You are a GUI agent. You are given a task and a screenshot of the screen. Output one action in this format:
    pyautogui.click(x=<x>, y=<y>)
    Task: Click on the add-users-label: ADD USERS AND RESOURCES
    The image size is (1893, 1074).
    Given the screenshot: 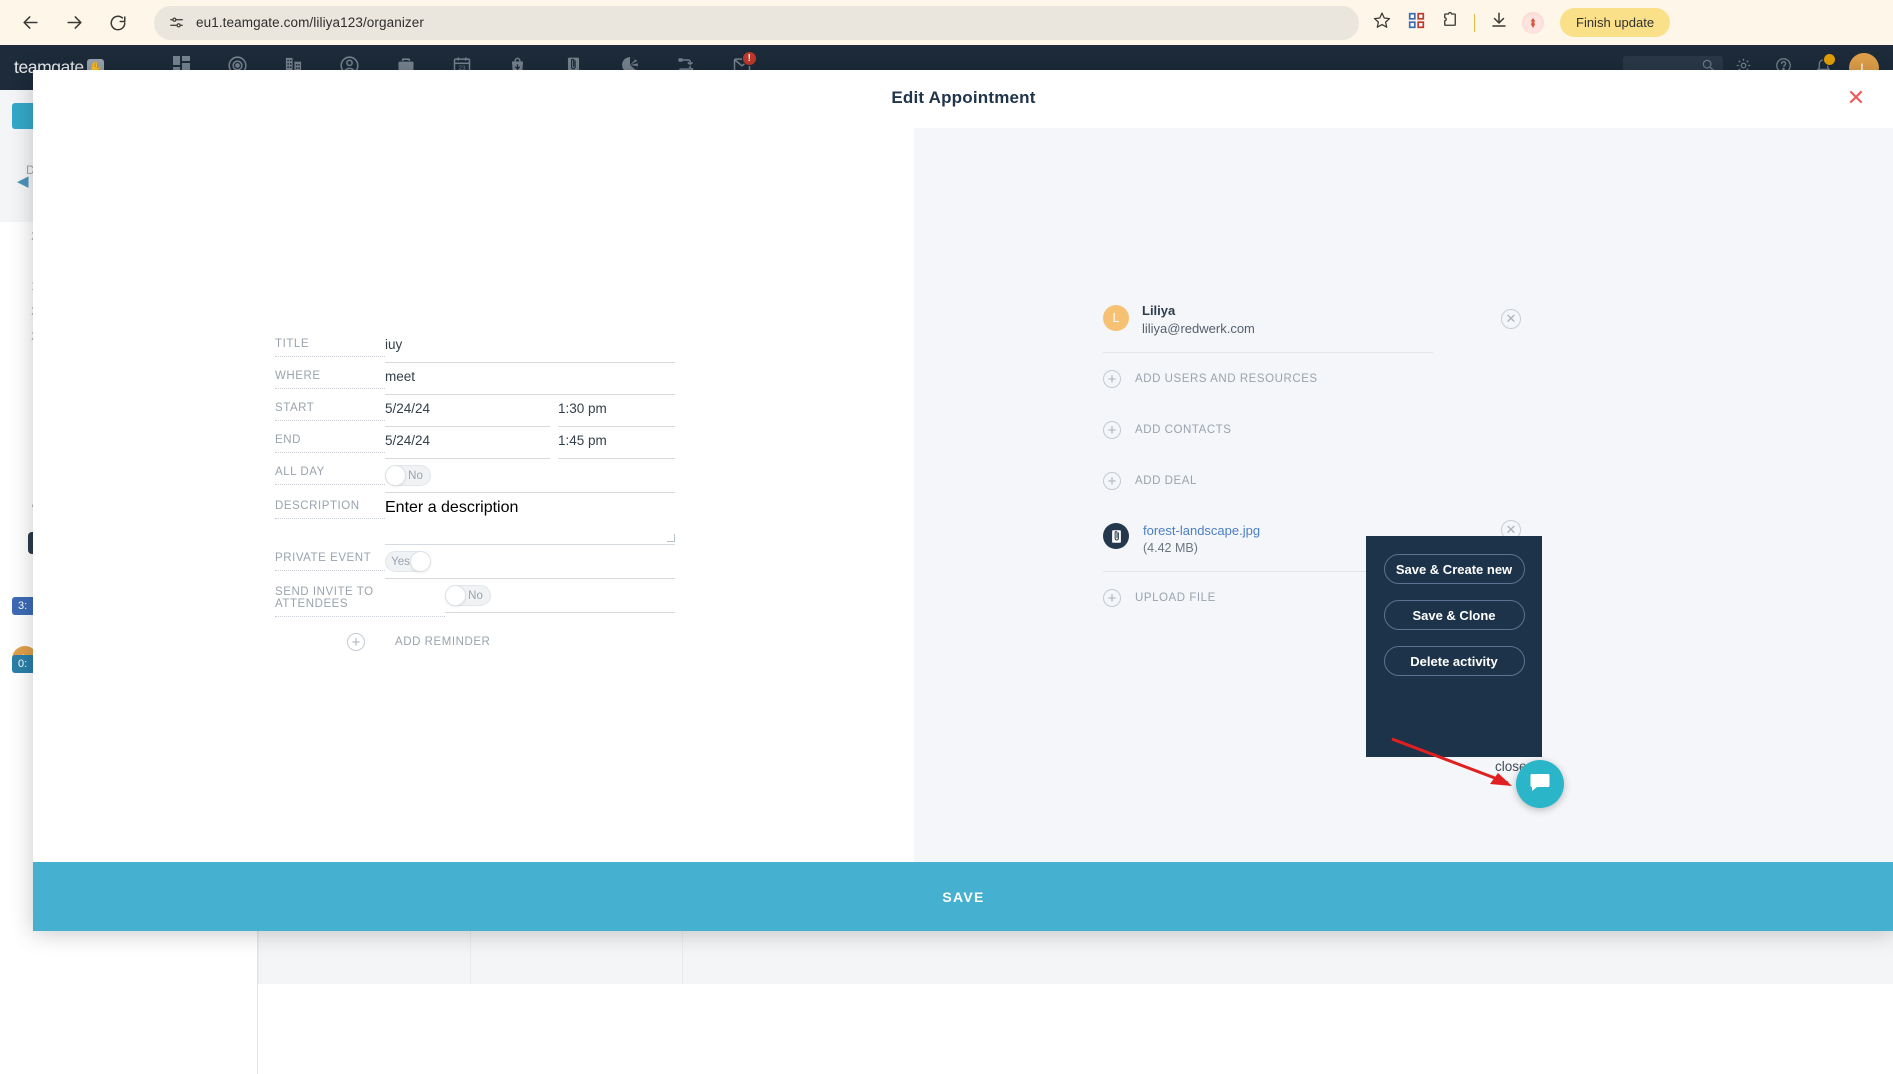 What is the action you would take?
    pyautogui.click(x=1226, y=379)
    